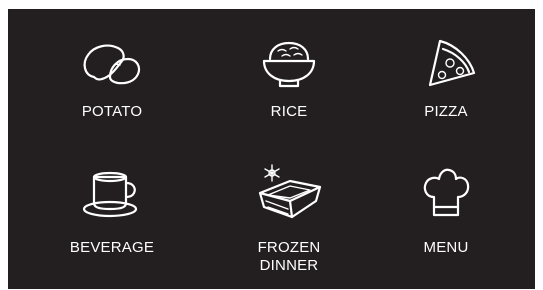 The width and height of the screenshot is (543, 290). Describe the element at coordinates (290, 191) in the screenshot. I see `frozen-dinner-icon` at that location.